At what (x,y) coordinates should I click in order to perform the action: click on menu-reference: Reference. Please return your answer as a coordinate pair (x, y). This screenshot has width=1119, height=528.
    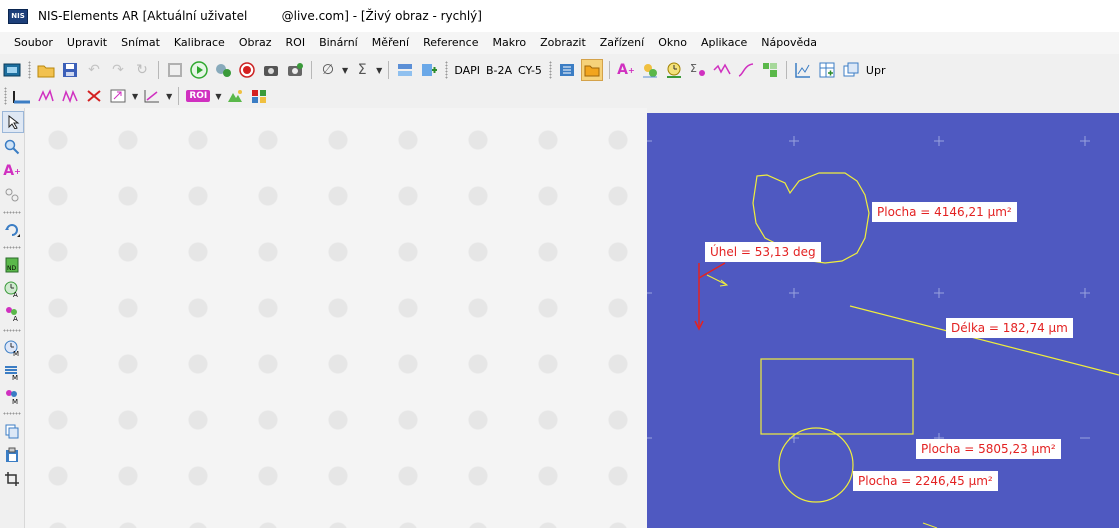
    Looking at the image, I should click on (450, 43).